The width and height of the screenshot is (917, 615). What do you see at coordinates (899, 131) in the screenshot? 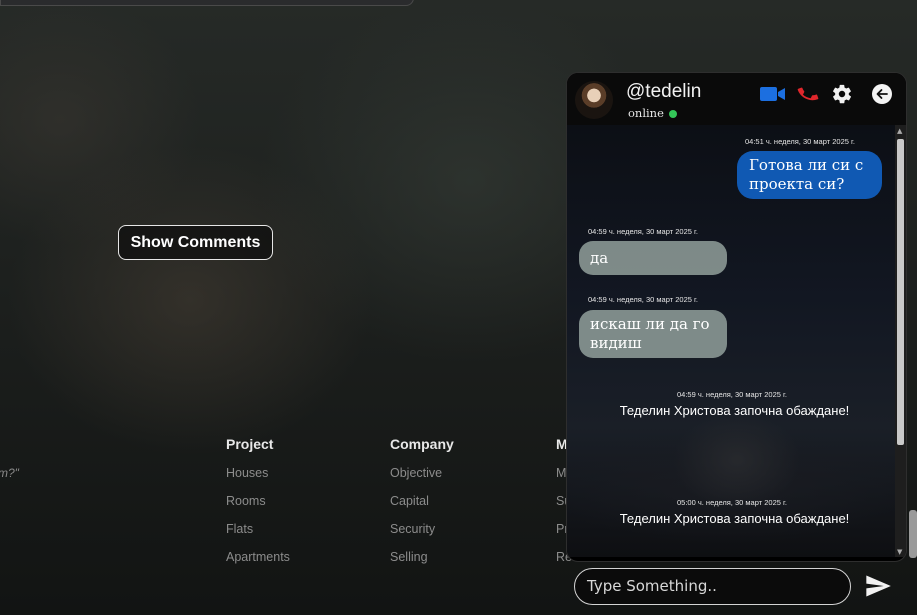
I see `scroll-up-icon: ▲` at bounding box center [899, 131].